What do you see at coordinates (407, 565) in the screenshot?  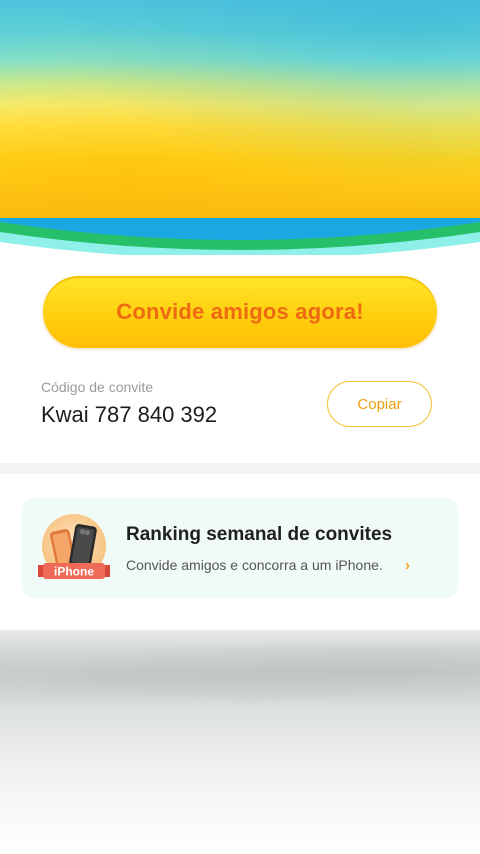 I see `chevron-right-icon: ›` at bounding box center [407, 565].